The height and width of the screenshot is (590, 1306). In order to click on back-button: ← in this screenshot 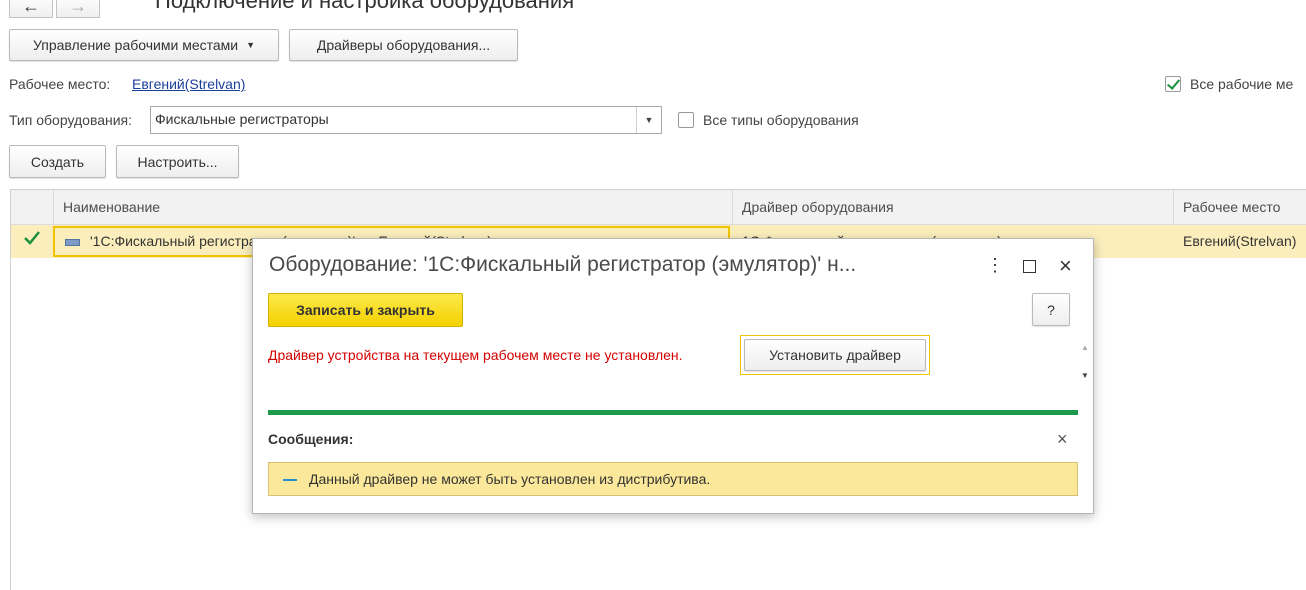, I will do `click(31, 9)`.